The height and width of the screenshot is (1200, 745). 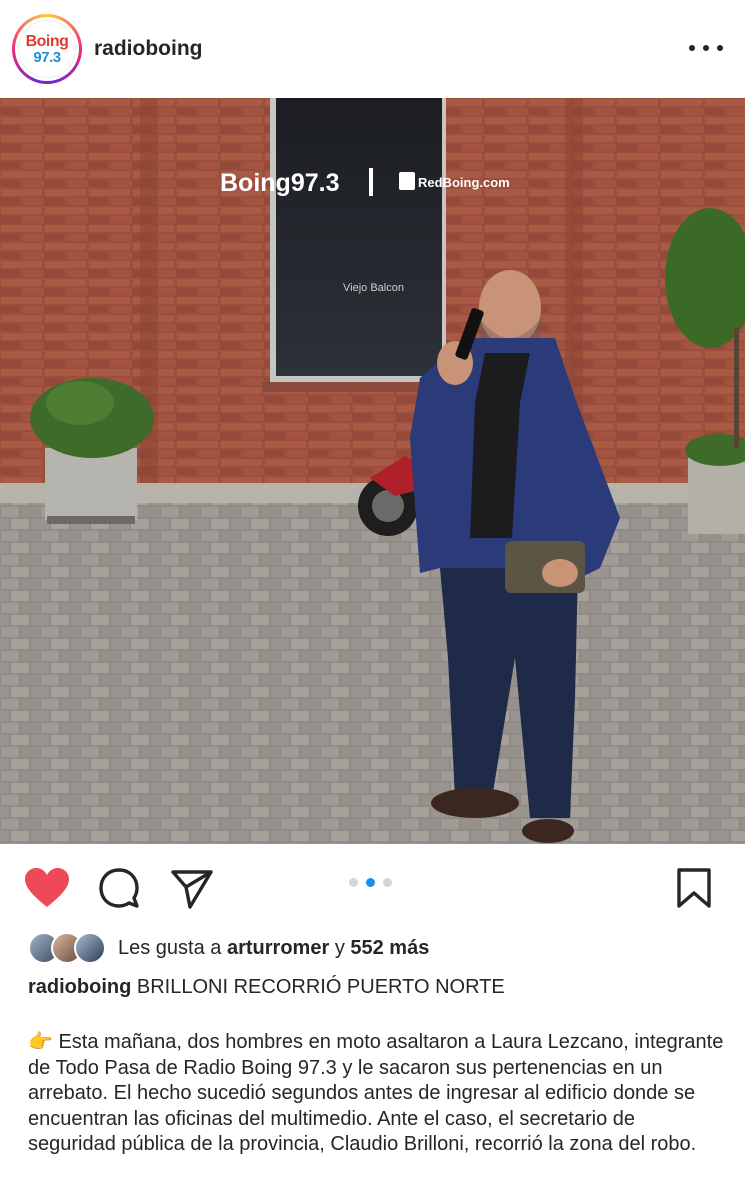 What do you see at coordinates (170, 947) in the screenshot?
I see `likes-prefix: Les gusta a` at bounding box center [170, 947].